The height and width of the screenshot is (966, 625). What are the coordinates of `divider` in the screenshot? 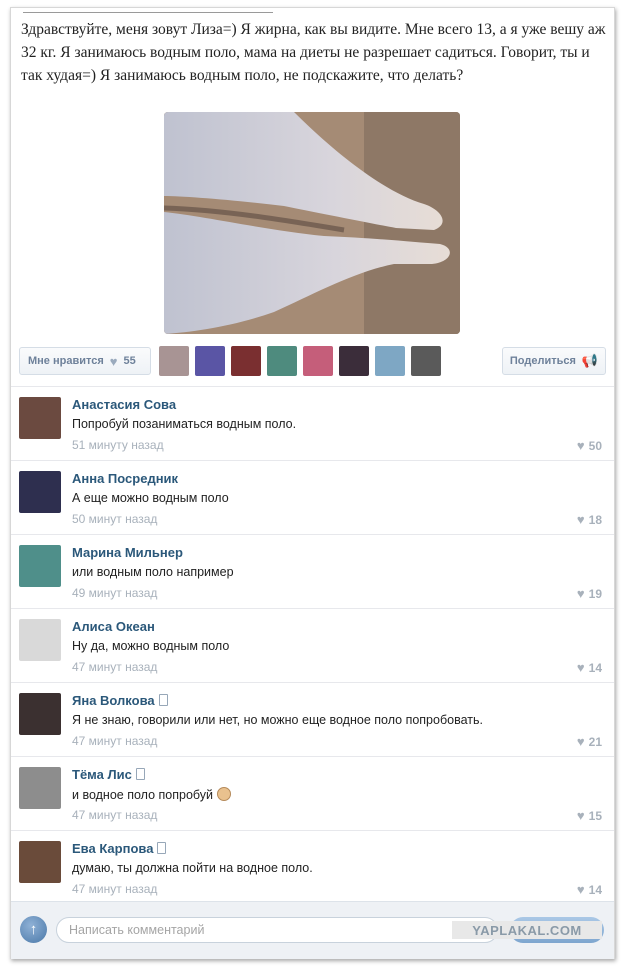 It's located at (148, 12).